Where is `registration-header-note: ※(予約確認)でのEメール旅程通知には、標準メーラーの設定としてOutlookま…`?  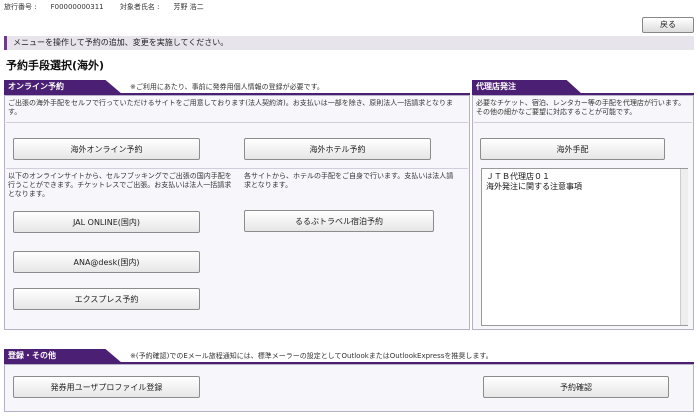 registration-header-note: ※(予約確認)でのEメール旅程通知には、標準メーラーの設定としてOutlookま… is located at coordinates (311, 356).